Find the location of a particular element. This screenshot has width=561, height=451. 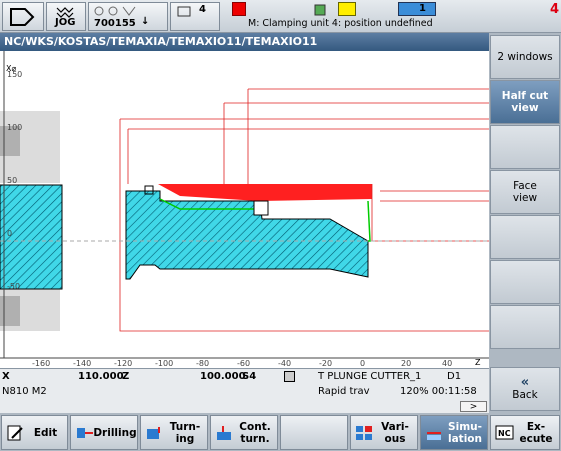

x-tick-label: -60 is located at coordinates (243, 363).